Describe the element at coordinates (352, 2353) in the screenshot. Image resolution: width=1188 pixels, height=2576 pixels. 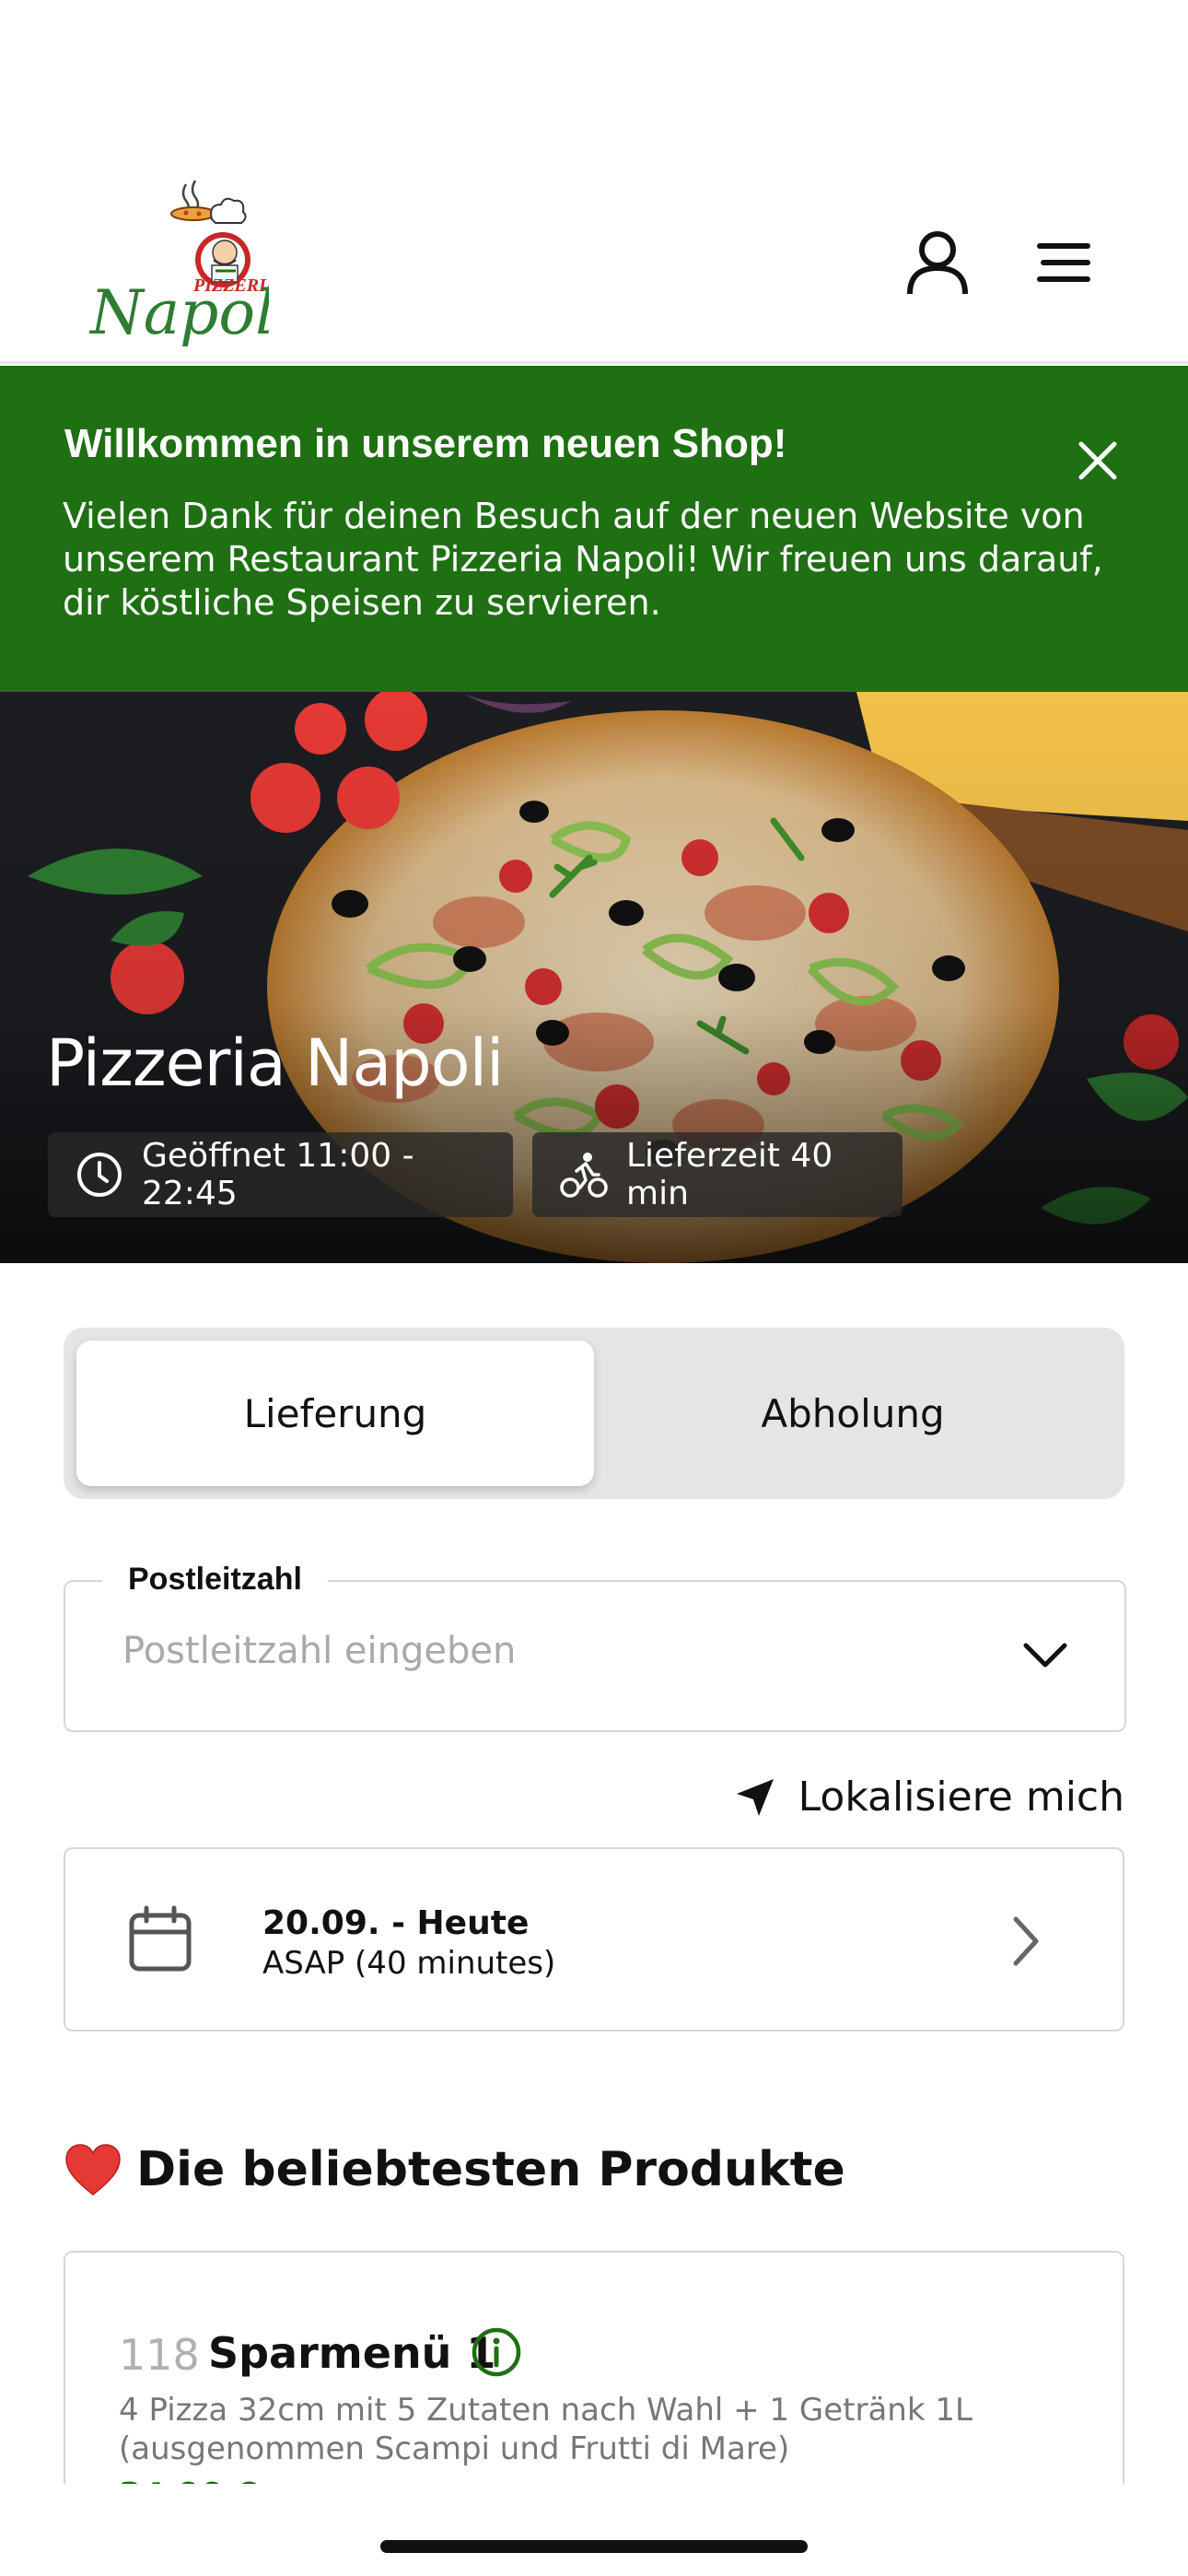
I see `product-name: Sparmenü 1` at that location.